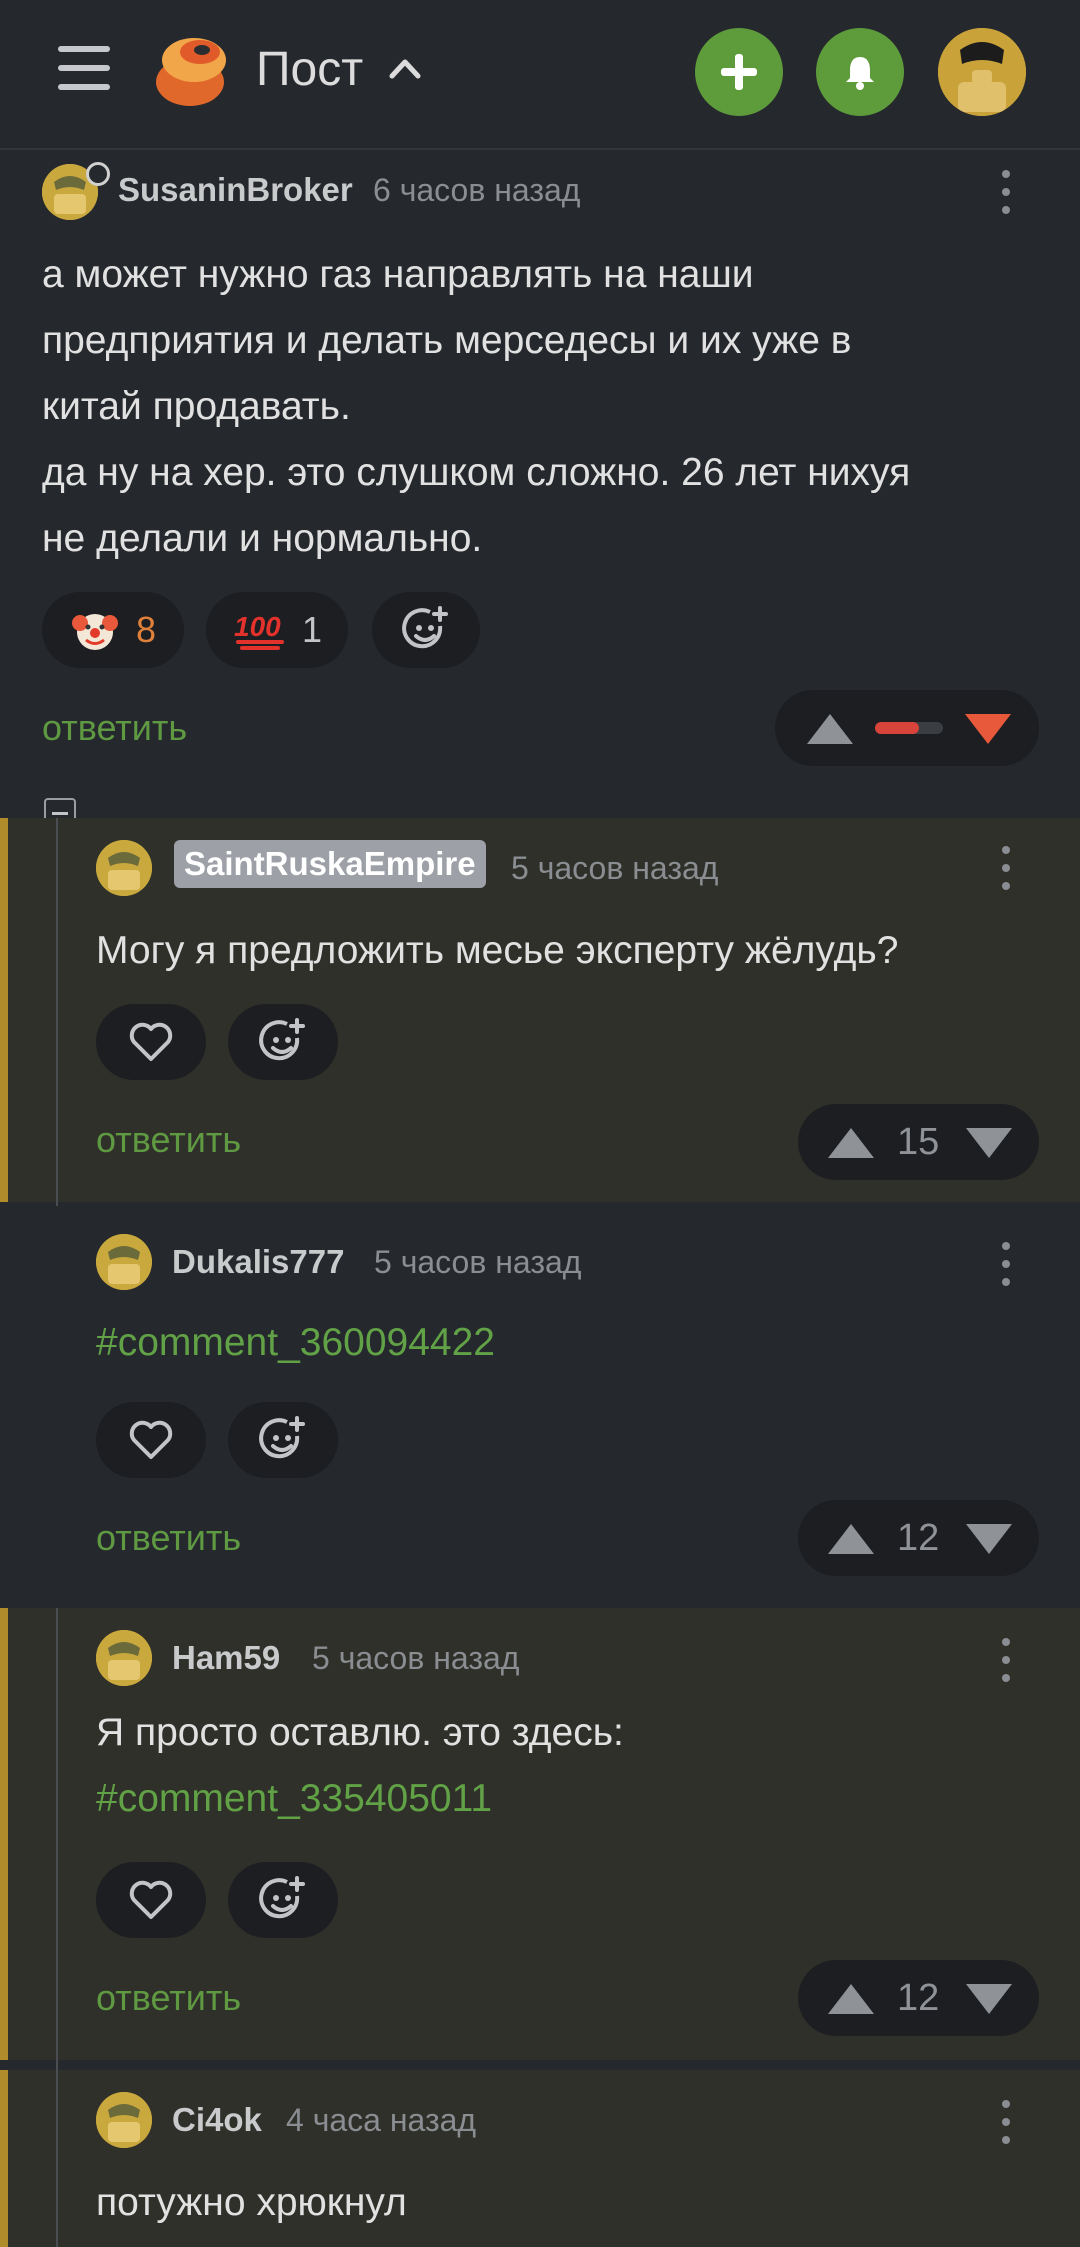 Image resolution: width=1080 pixels, height=2247 pixels. Describe the element at coordinates (258, 1262) in the screenshot. I see `comment-author: Dukalis777` at that location.